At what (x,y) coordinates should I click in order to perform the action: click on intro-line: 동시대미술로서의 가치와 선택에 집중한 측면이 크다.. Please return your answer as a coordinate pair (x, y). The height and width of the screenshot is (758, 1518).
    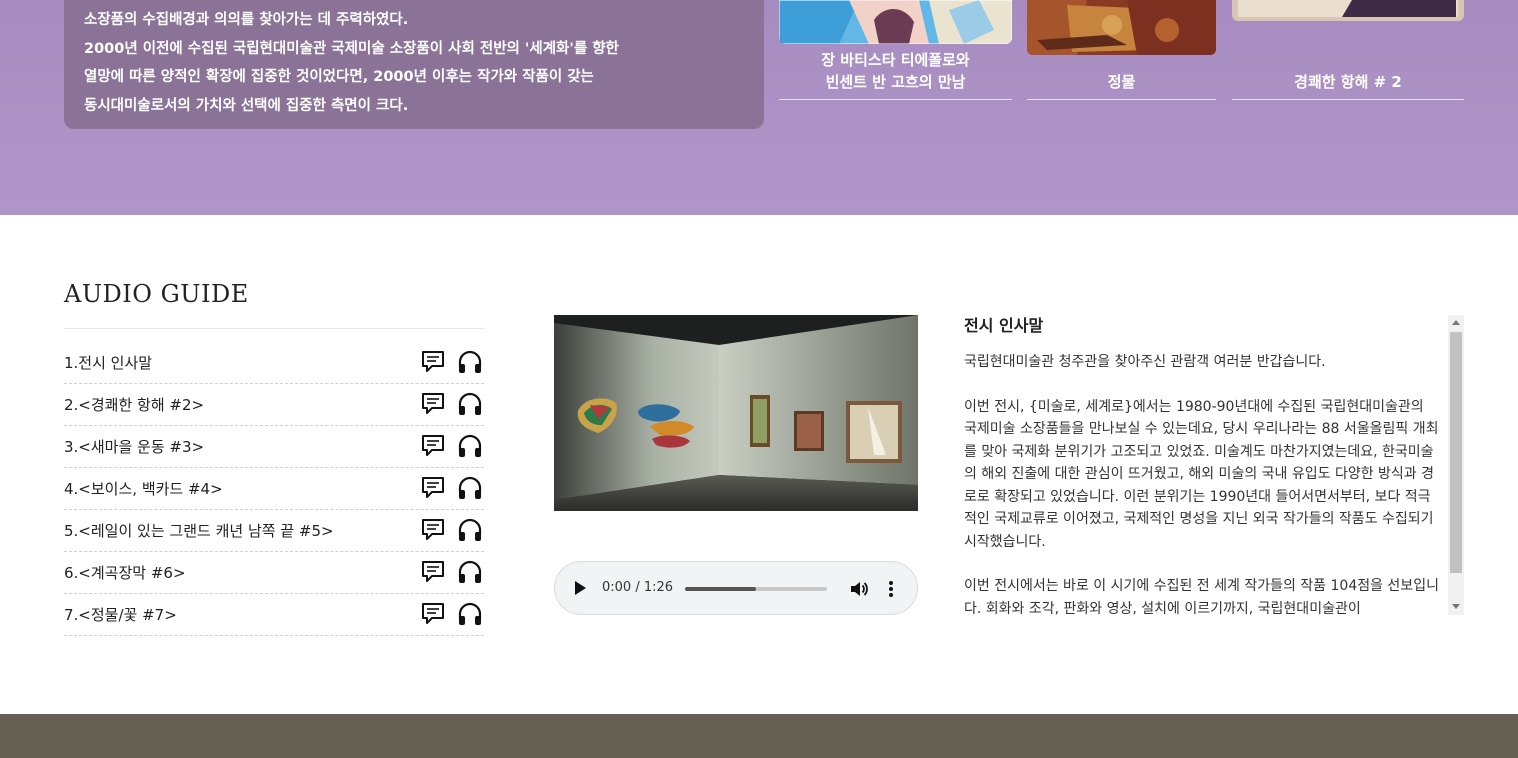
    Looking at the image, I should click on (246, 105).